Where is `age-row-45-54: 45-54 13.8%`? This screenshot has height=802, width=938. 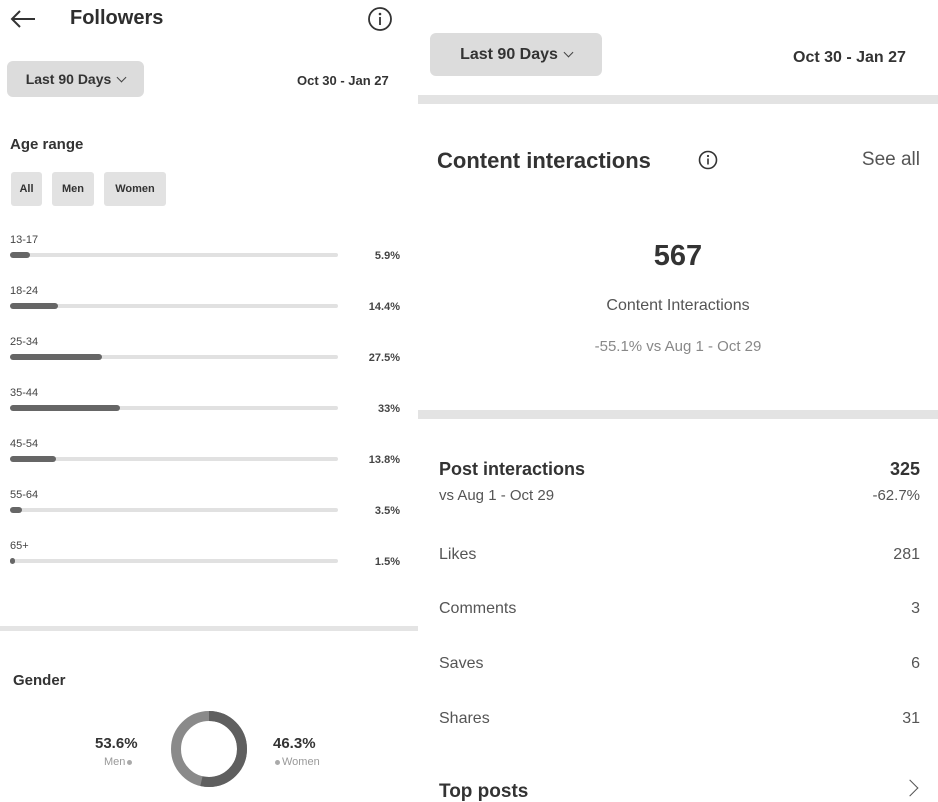
age-row-45-54: 45-54 13.8% is located at coordinates (207, 458).